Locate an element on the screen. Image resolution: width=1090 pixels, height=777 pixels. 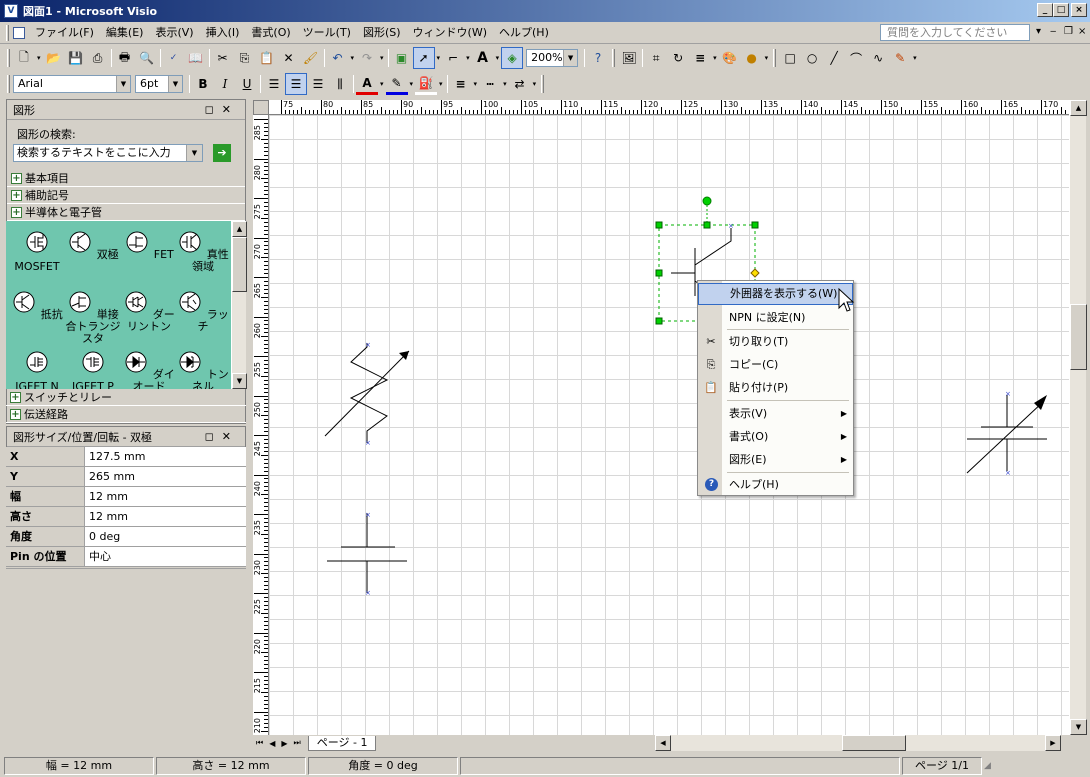
doc-close-button: × is located at coordinates (1082, 31).